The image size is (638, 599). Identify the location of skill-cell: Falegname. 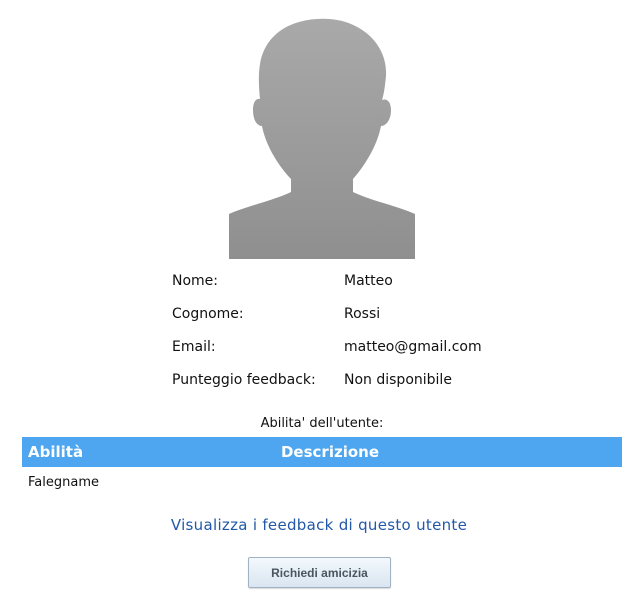
(63, 482).